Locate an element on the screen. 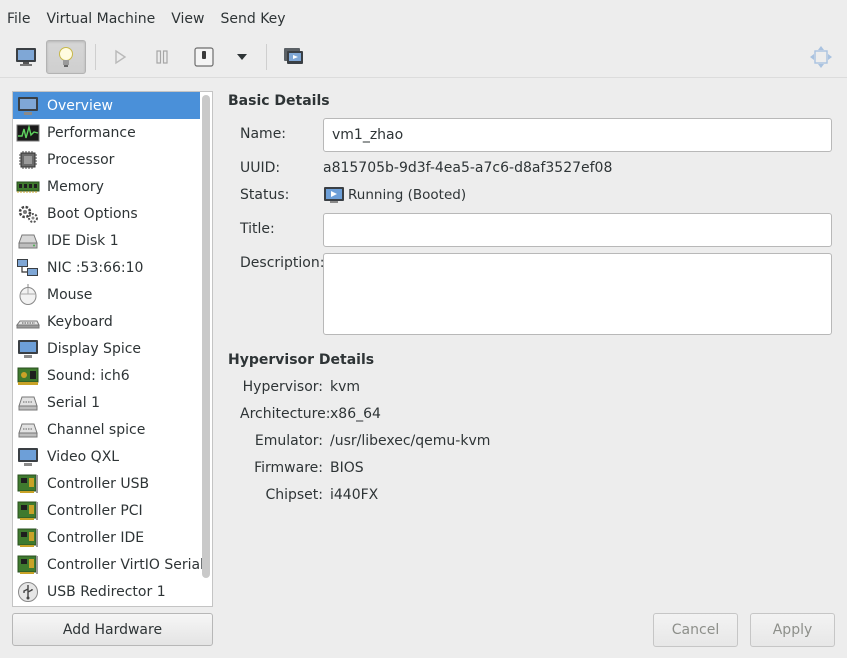  sidebar-item-ide-disk-1: IDE Disk 1 is located at coordinates (106, 240).